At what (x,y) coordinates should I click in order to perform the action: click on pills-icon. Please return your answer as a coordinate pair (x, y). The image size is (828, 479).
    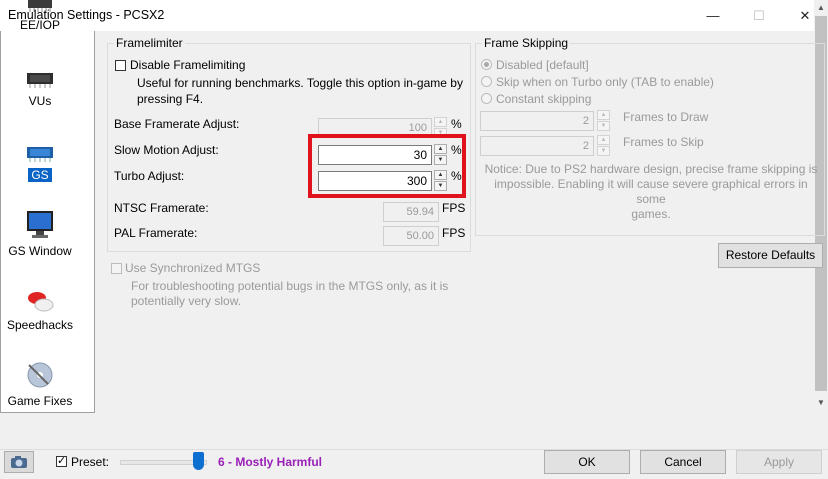
    Looking at the image, I should click on (41, 302).